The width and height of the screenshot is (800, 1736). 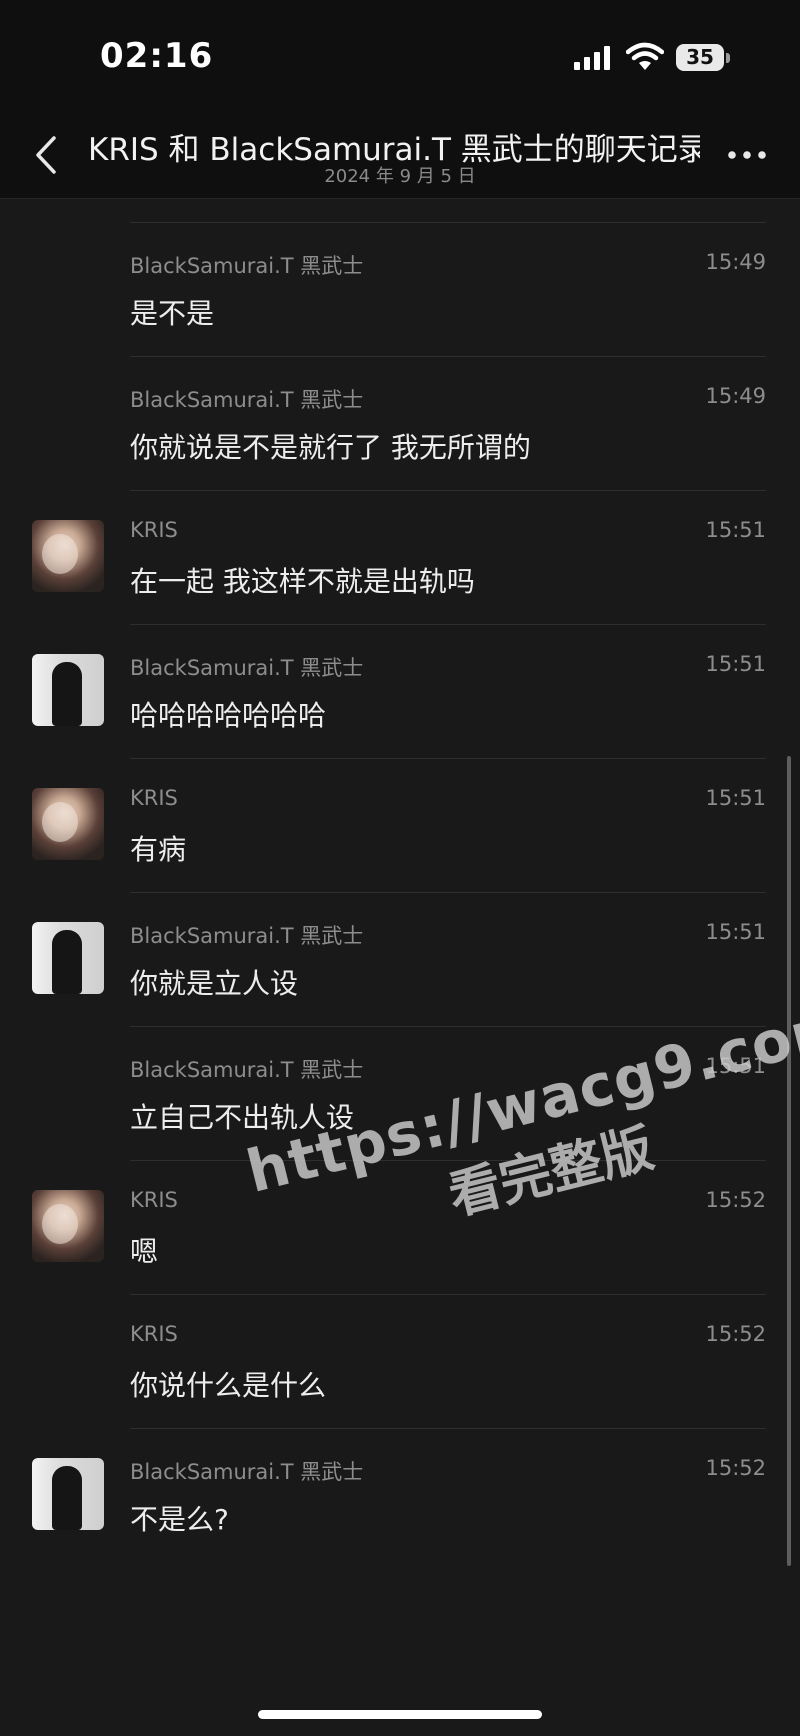 What do you see at coordinates (400, 1093) in the screenshot?
I see `message-item: BlackSamurai.T 黑武士 15:51 立自己不出轨人设` at bounding box center [400, 1093].